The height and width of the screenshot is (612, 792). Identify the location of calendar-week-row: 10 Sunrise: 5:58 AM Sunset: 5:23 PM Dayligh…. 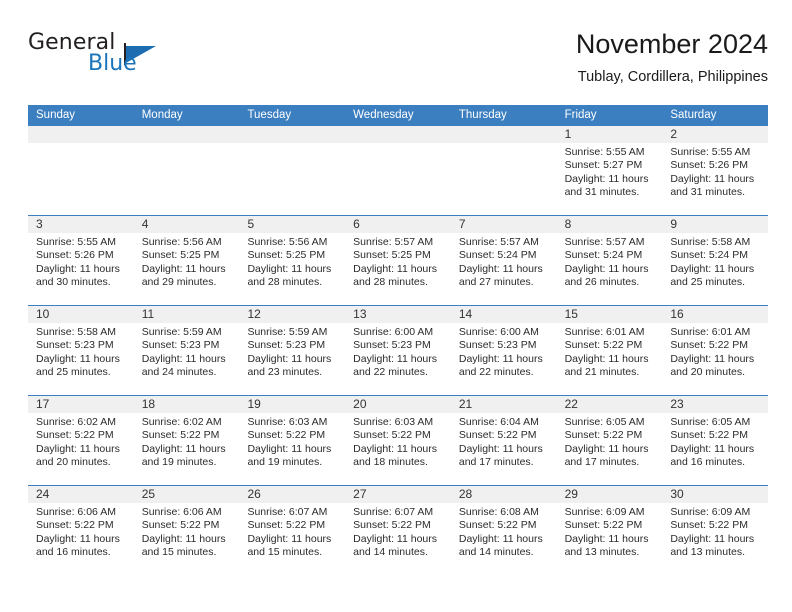
(398, 350).